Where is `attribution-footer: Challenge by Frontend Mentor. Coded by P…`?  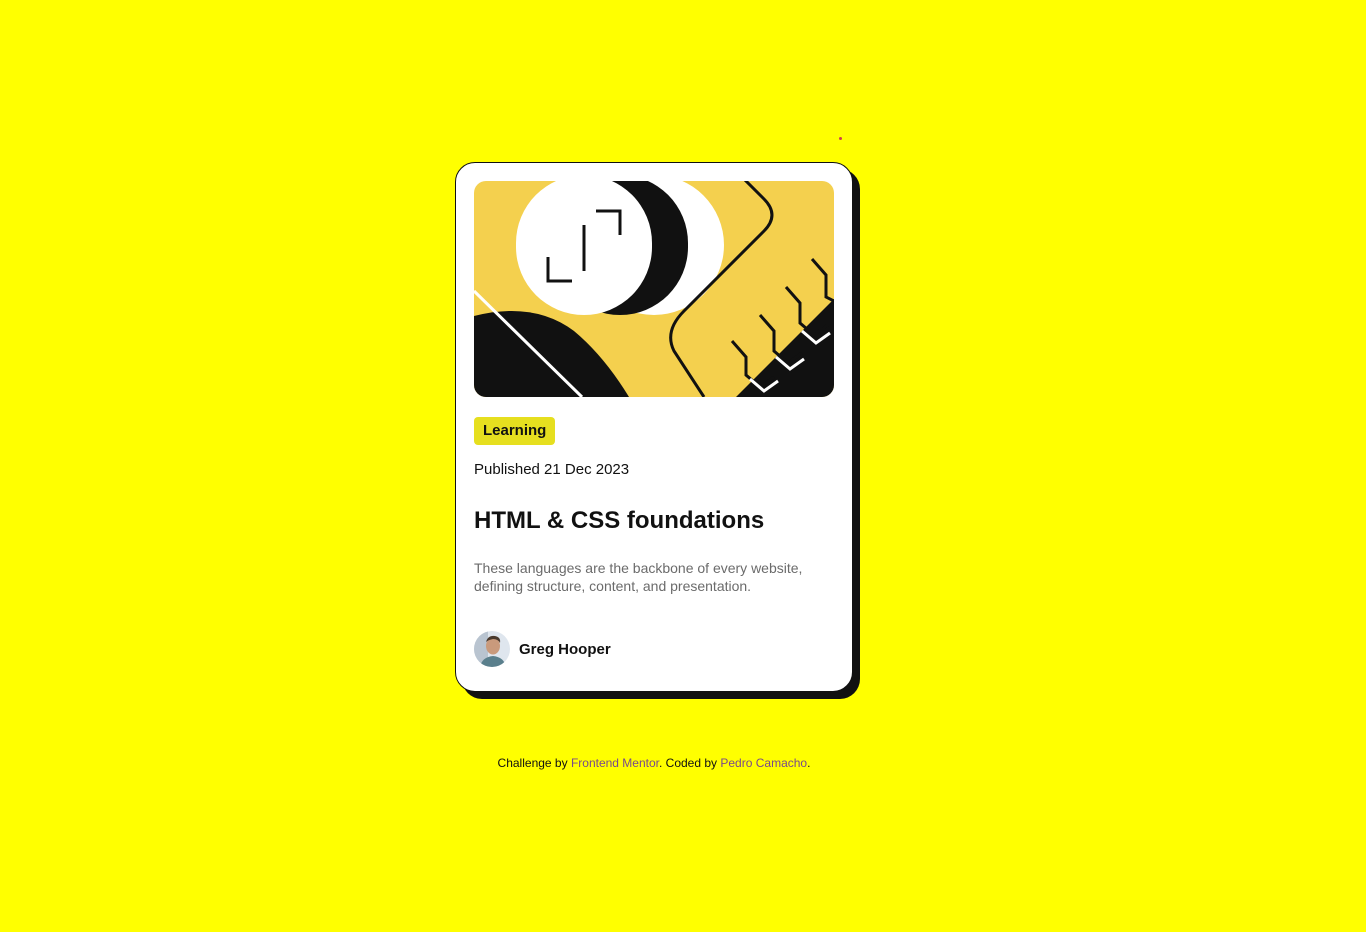 attribution-footer: Challenge by Frontend Mentor. Coded by P… is located at coordinates (654, 763).